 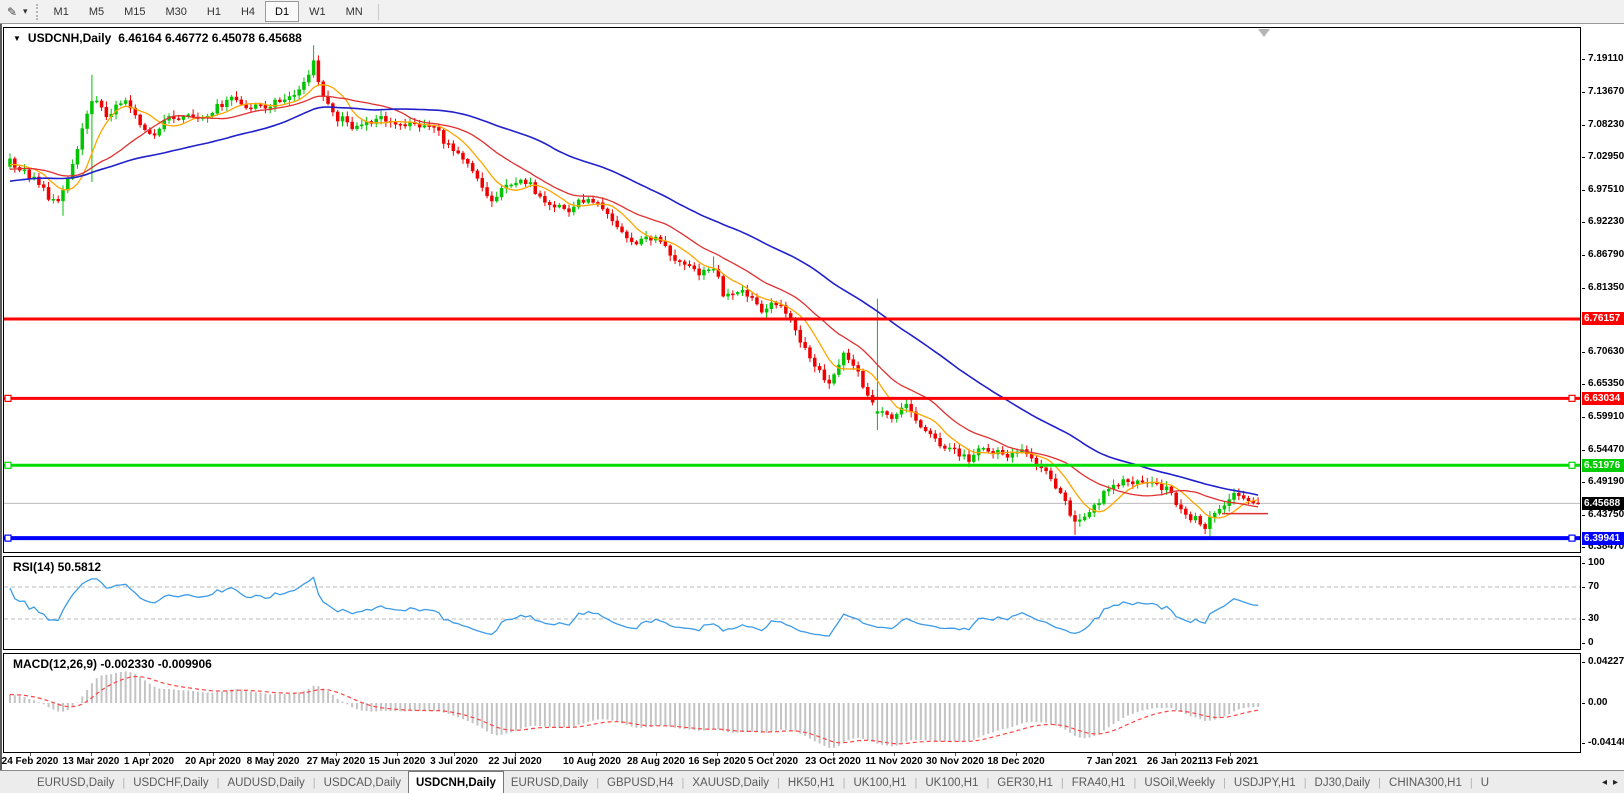 I want to click on chart-shift-marker, so click(x=1264, y=33).